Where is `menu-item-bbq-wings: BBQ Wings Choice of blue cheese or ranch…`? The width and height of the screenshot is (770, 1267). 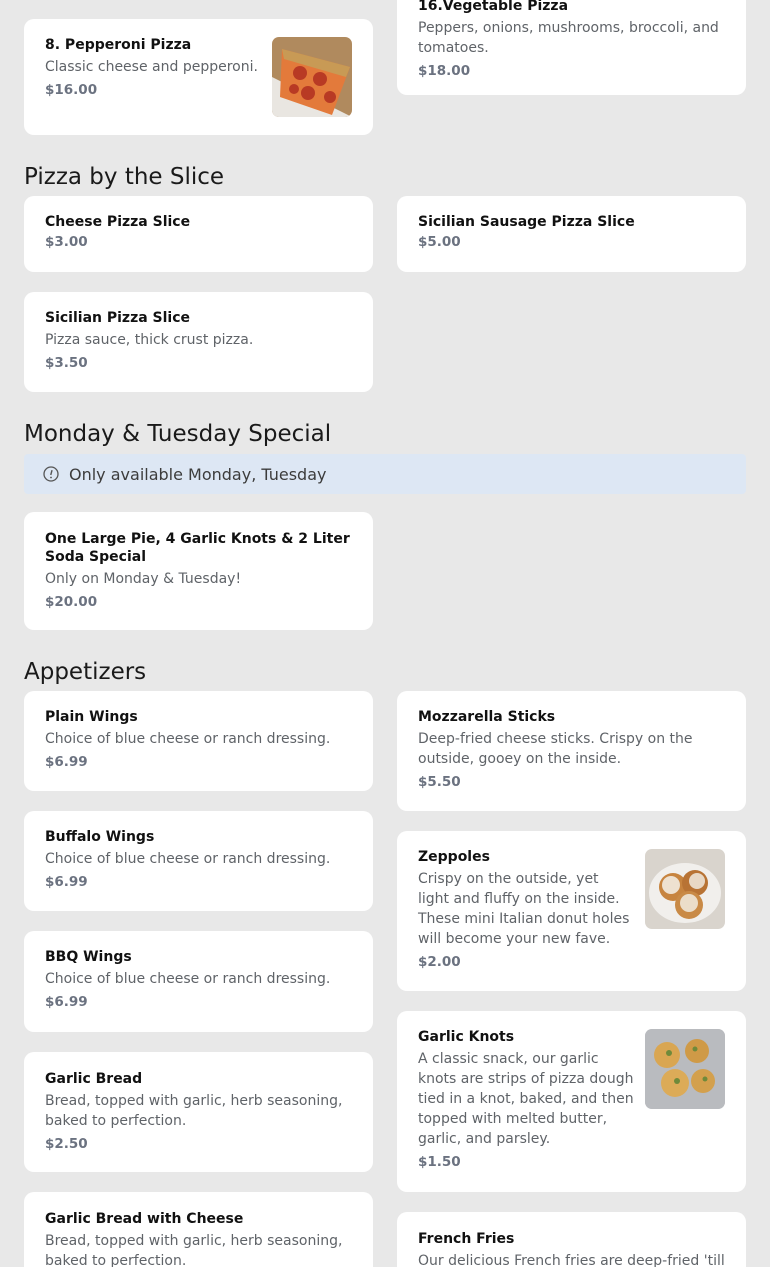 menu-item-bbq-wings: BBQ Wings Choice of blue cheese or ranch… is located at coordinates (198, 981).